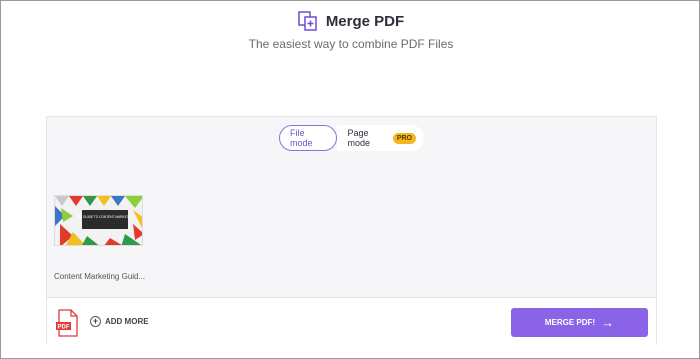 This screenshot has width=700, height=359. Describe the element at coordinates (380, 138) in the screenshot. I see `page-mode-button: Page mode PRO` at that location.